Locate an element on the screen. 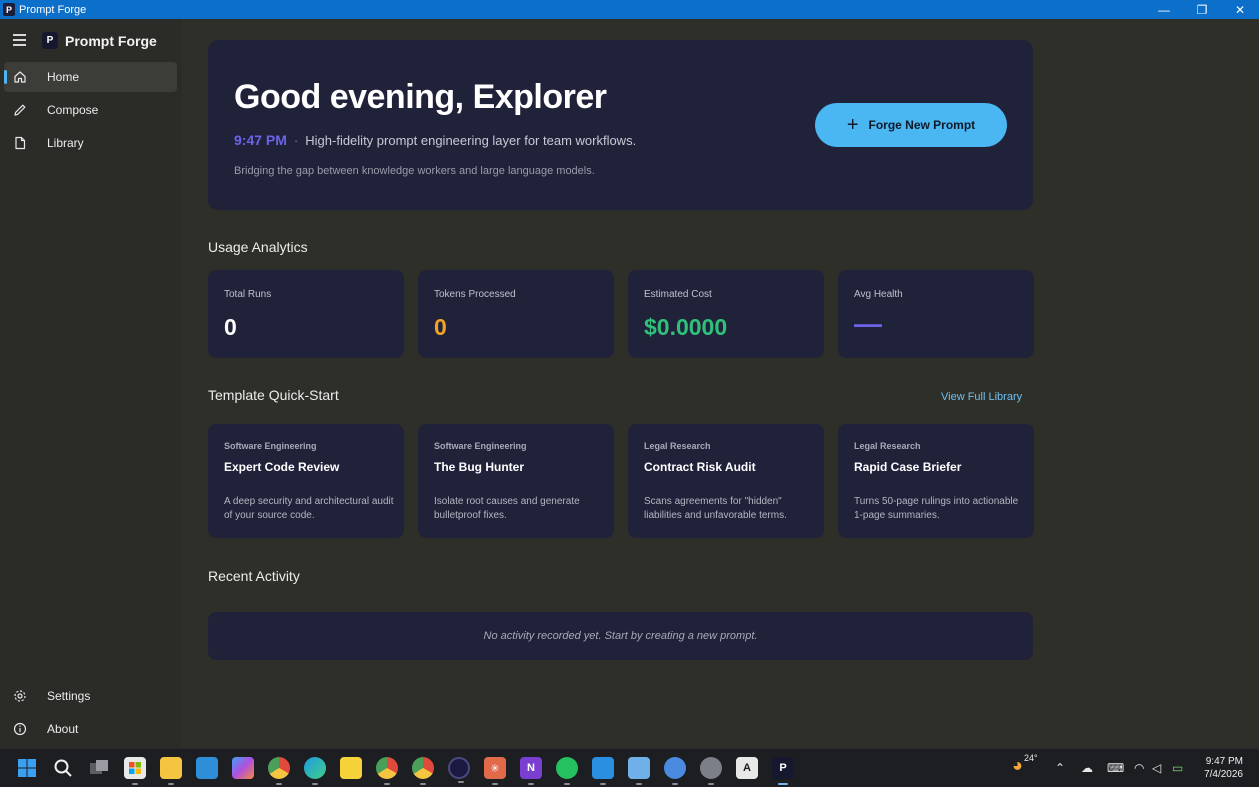 This screenshot has width=1259, height=787. store-icon is located at coordinates (135, 771).